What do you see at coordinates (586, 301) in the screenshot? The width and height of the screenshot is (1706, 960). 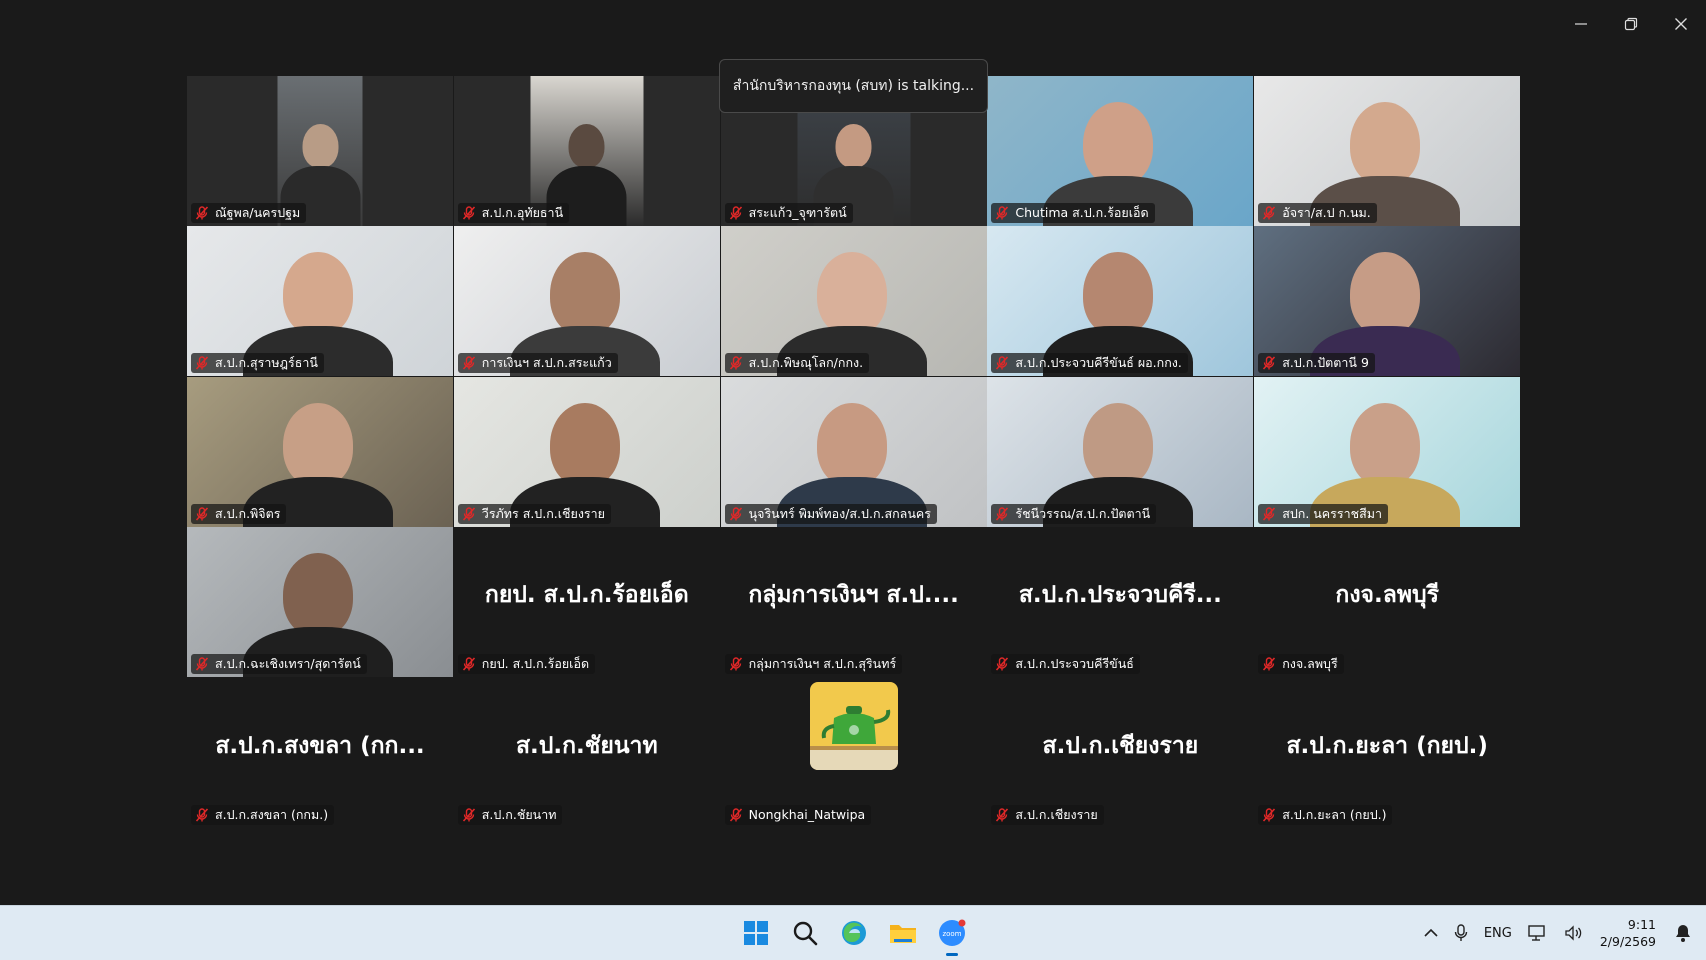 I see `participant-tile: การเงินฯ ส.ป.ก.สระแก้ว` at bounding box center [586, 301].